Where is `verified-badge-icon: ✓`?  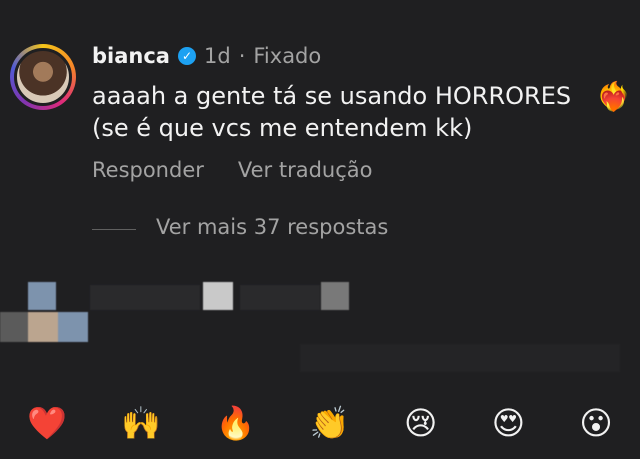 verified-badge-icon: ✓ is located at coordinates (186, 56).